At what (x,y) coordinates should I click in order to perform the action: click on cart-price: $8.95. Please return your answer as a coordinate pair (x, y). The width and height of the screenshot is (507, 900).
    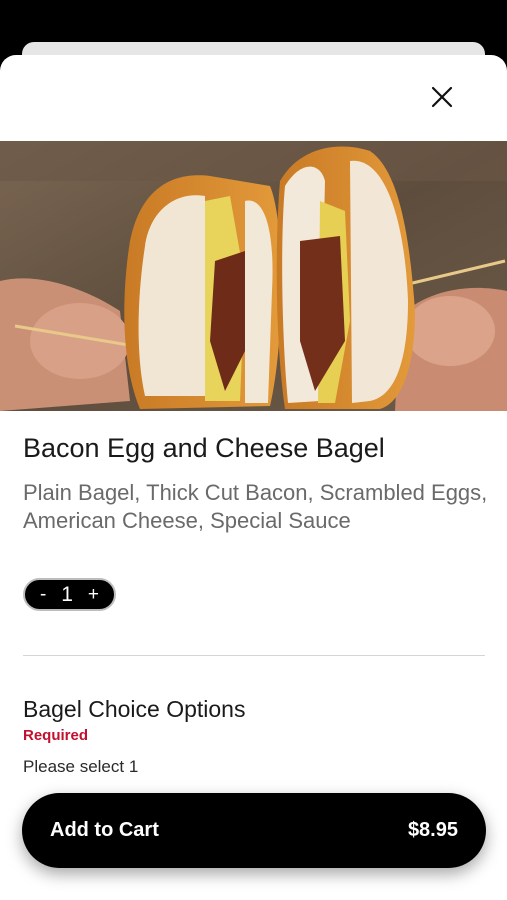
    Looking at the image, I should click on (432, 830).